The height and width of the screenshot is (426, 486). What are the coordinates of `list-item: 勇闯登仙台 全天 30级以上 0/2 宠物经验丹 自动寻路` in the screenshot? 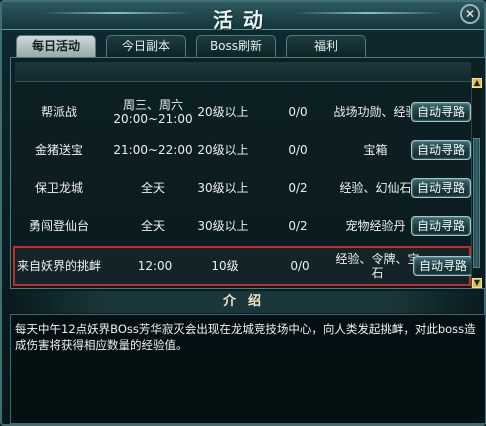 It's located at (242, 226).